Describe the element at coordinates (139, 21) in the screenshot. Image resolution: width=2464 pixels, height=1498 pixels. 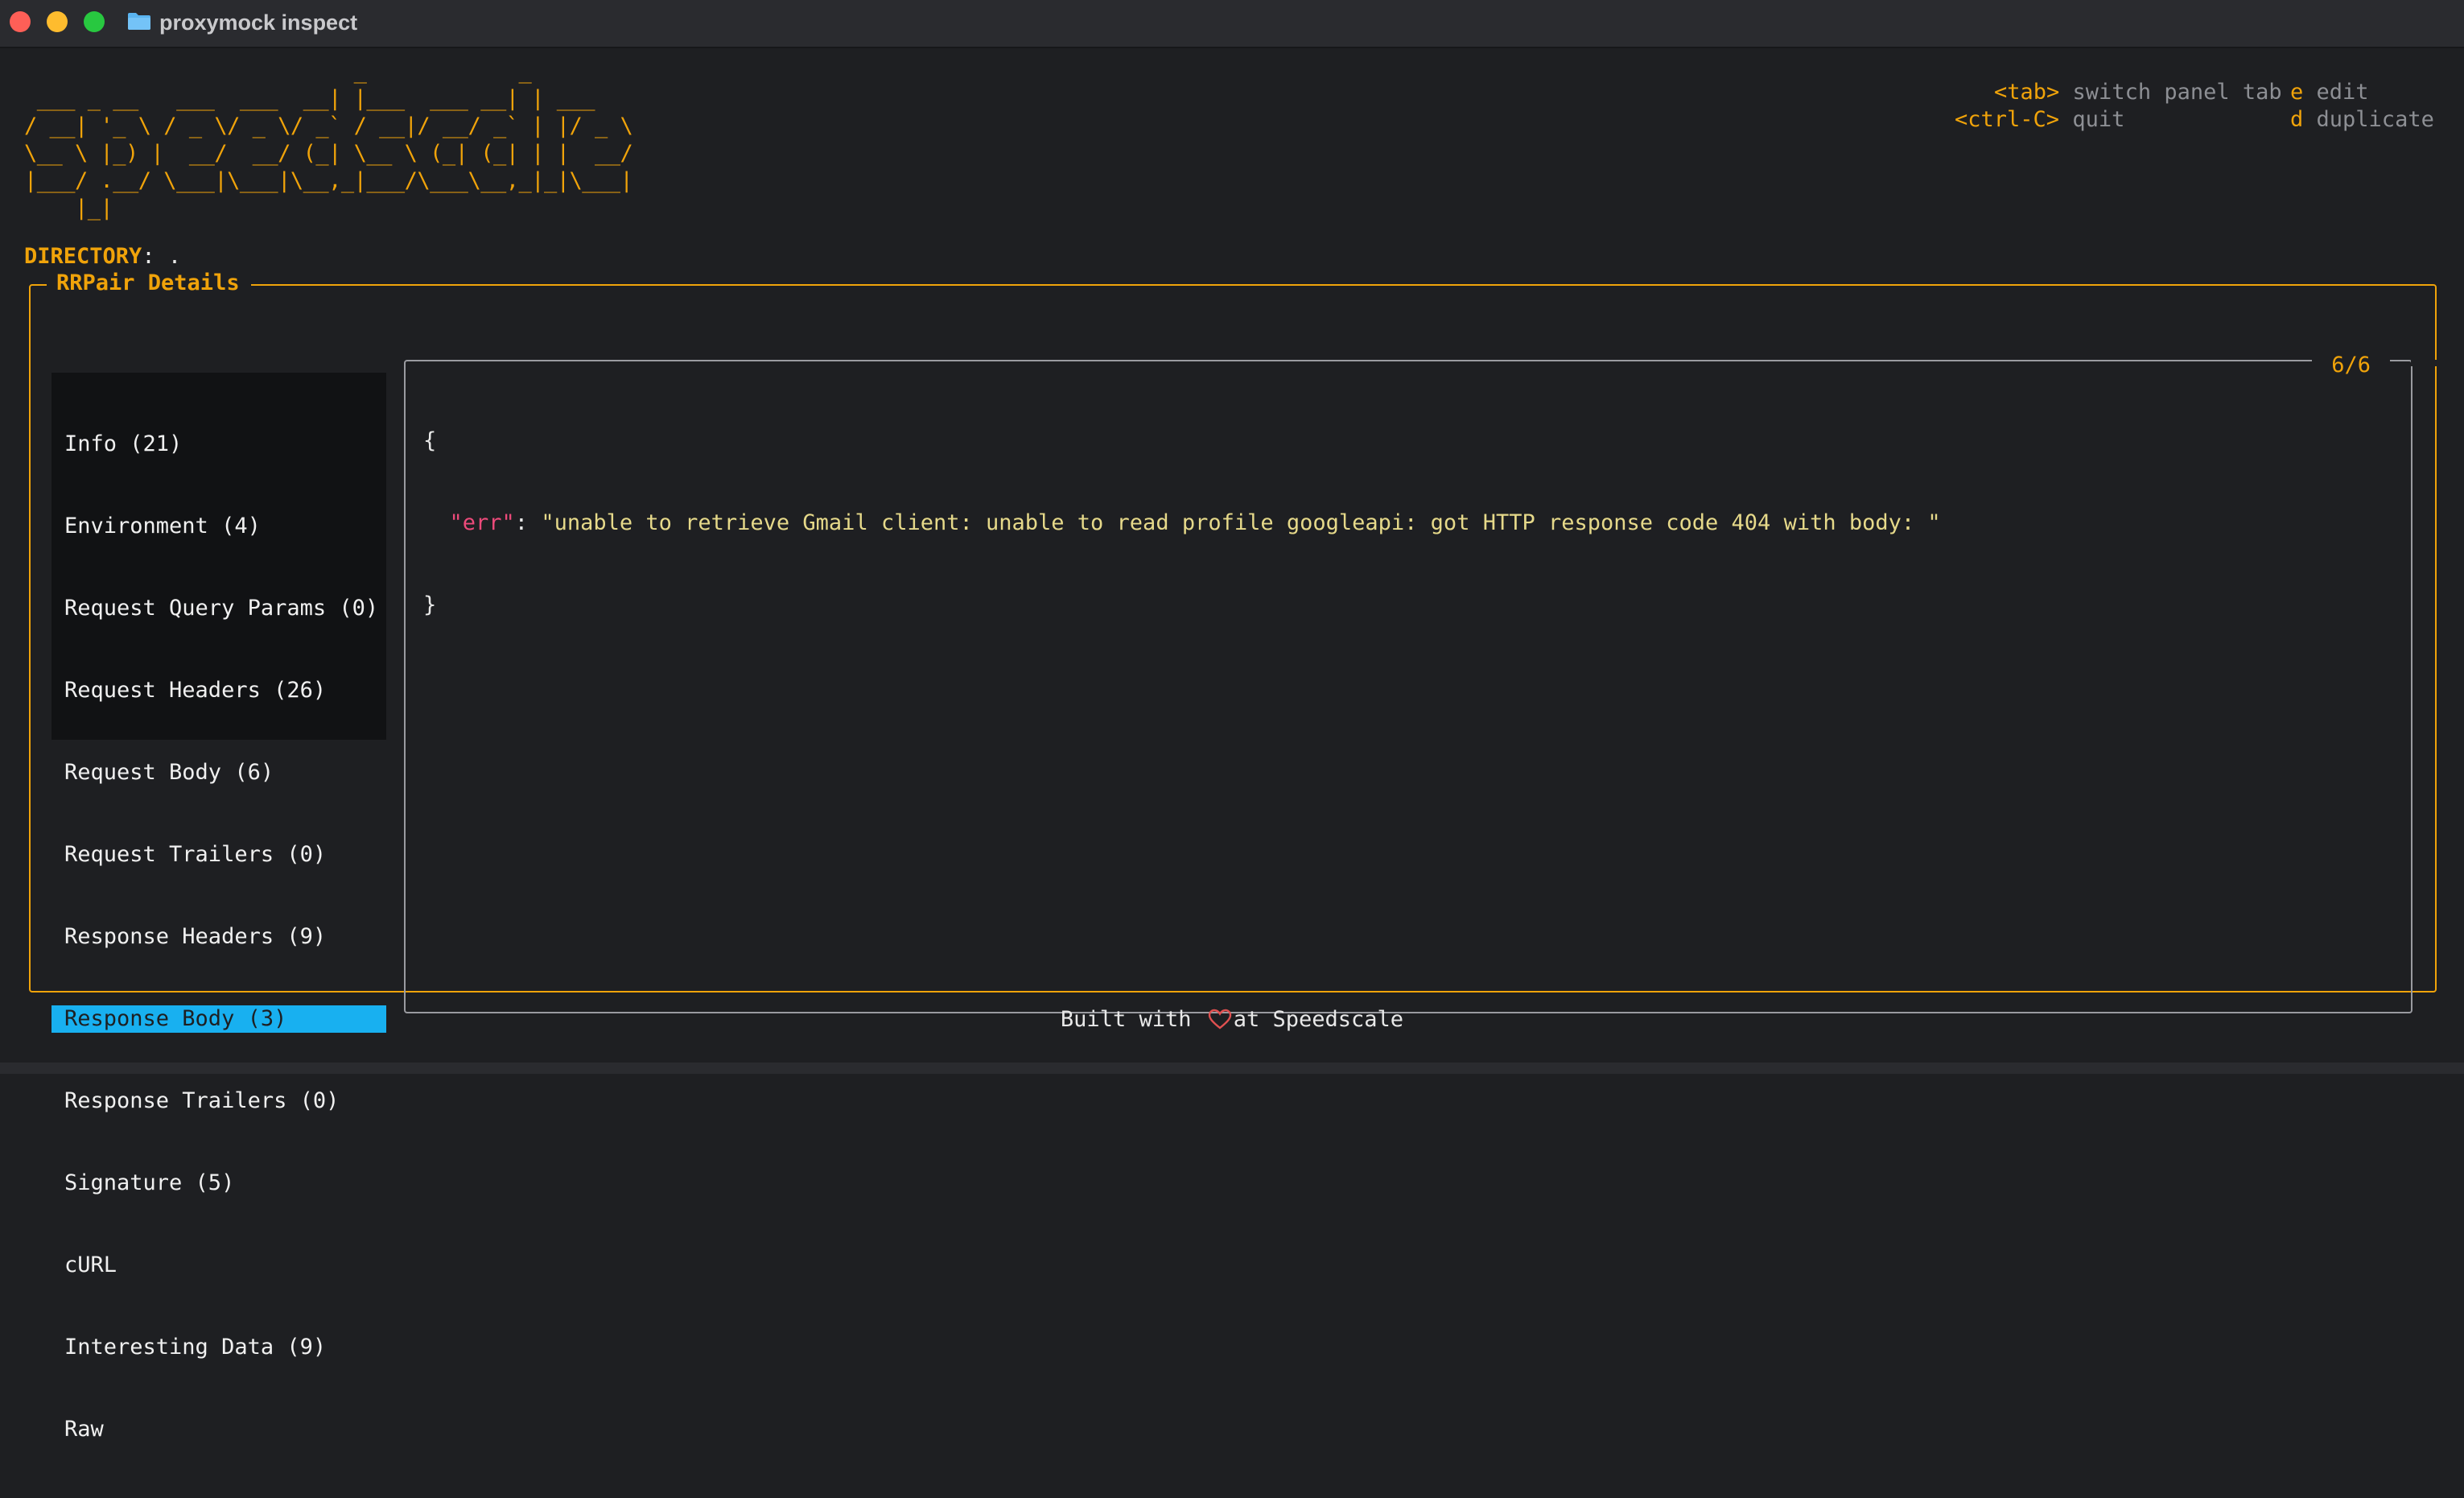
I see `folder-icon` at that location.